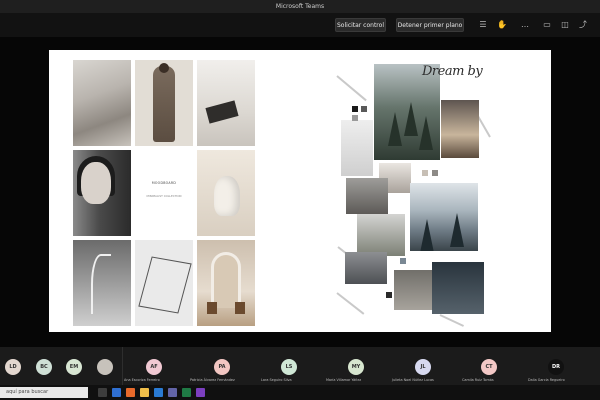 The image size is (600, 400). Describe the element at coordinates (381, 235) in the screenshot. I see `moodboard-image-pines` at that location.